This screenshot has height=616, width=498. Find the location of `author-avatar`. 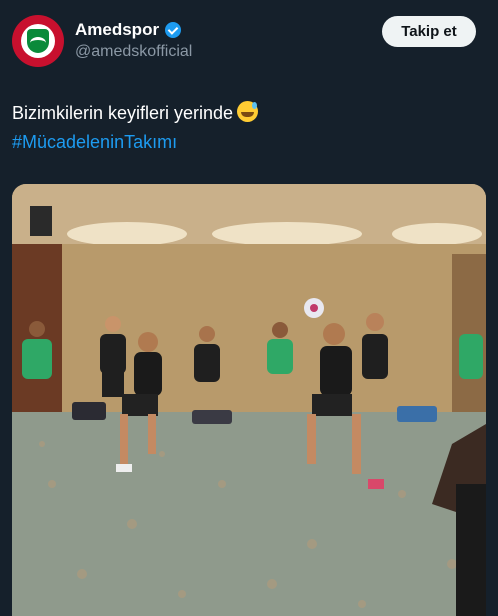

author-avatar is located at coordinates (38, 41).